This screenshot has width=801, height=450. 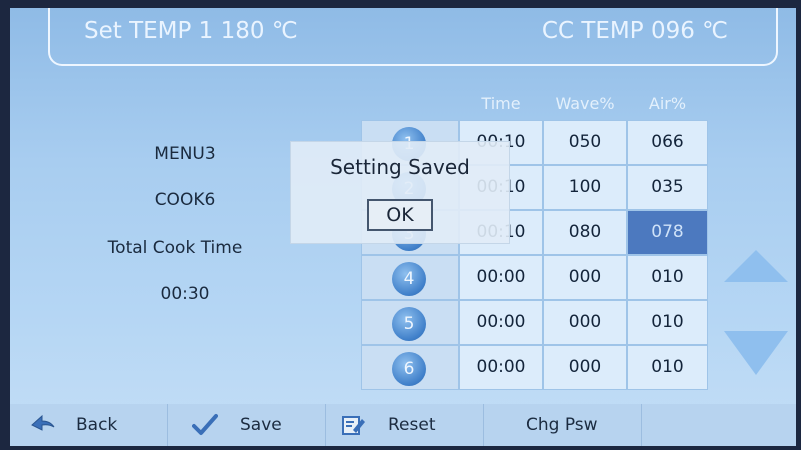 What do you see at coordinates (412, 425) in the screenshot?
I see `reset-label: Reset` at bounding box center [412, 425].